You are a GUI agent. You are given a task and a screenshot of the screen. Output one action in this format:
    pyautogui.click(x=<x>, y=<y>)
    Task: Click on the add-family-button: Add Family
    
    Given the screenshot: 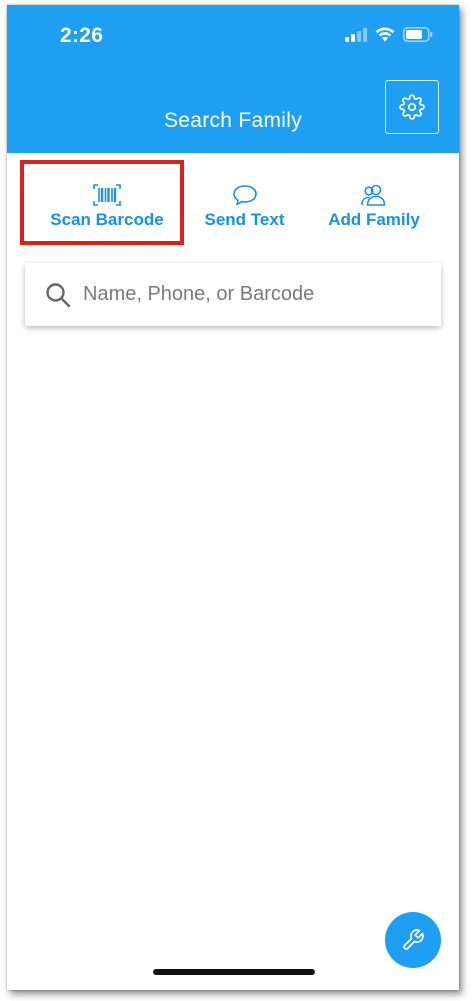 What is the action you would take?
    pyautogui.click(x=374, y=206)
    